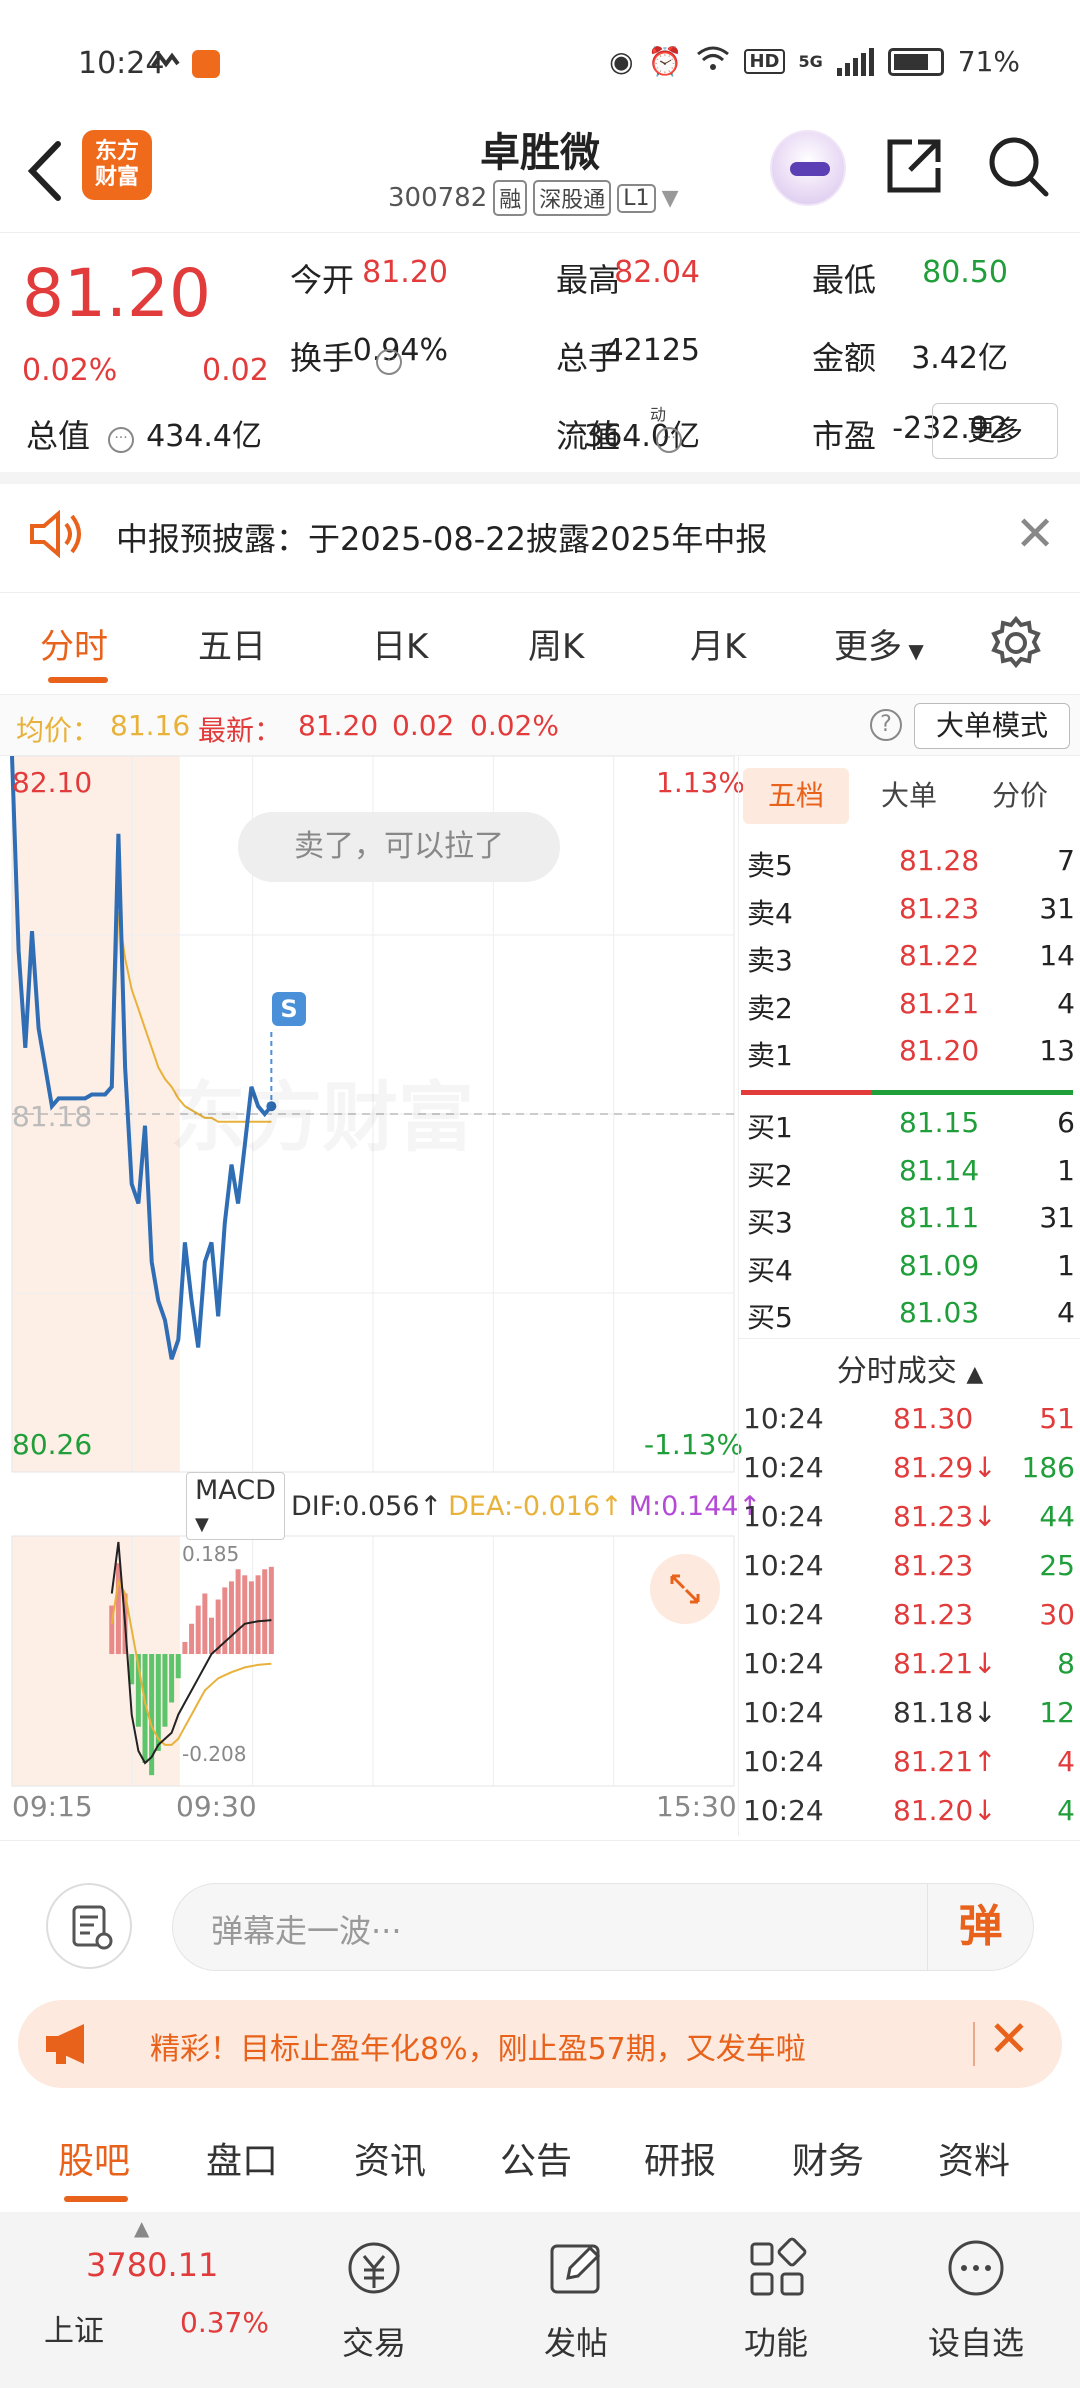  I want to click on macd-top-label: 0.185, so click(211, 1554).